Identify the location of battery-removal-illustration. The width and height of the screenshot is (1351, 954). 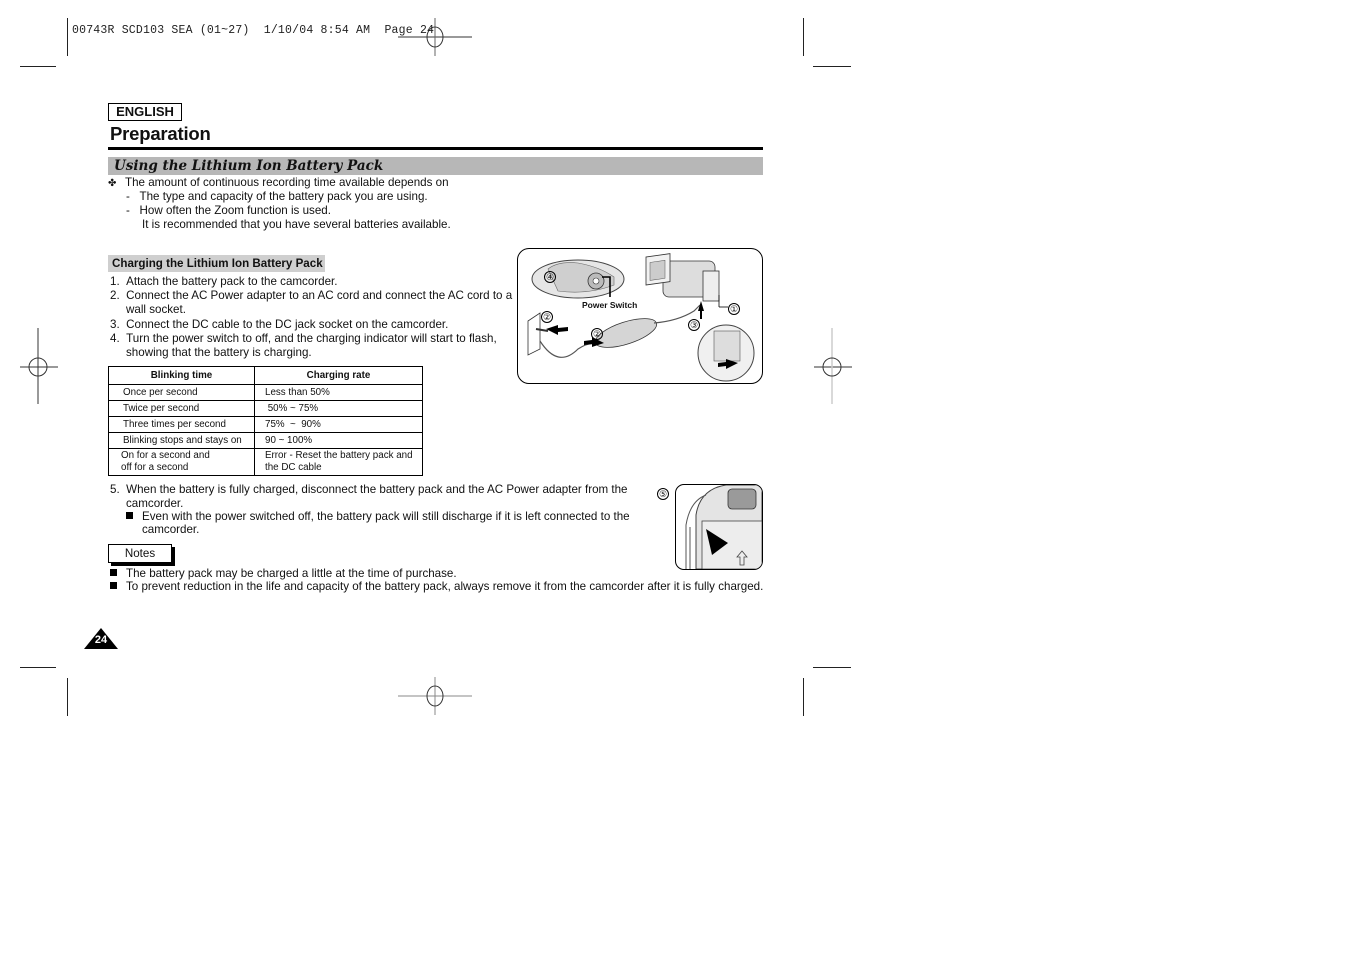
(719, 527).